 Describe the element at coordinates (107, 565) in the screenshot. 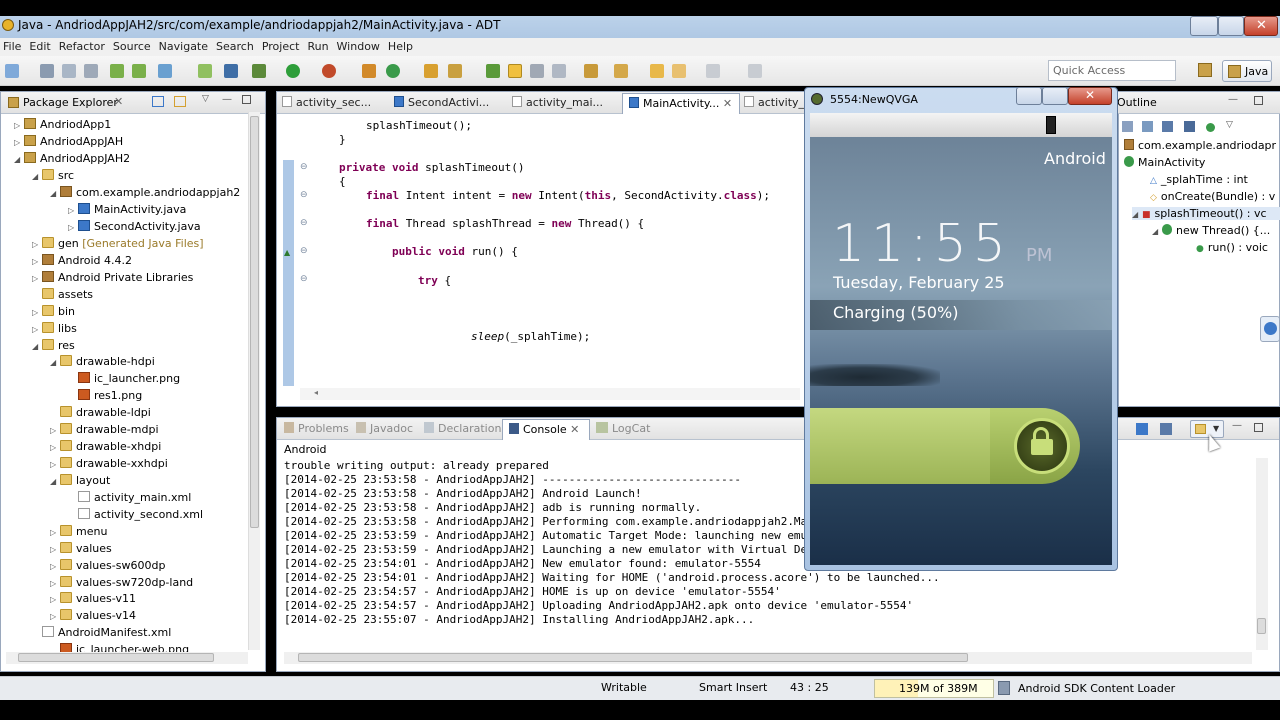

I see `tree-item: ▷ values-sw600dp` at that location.